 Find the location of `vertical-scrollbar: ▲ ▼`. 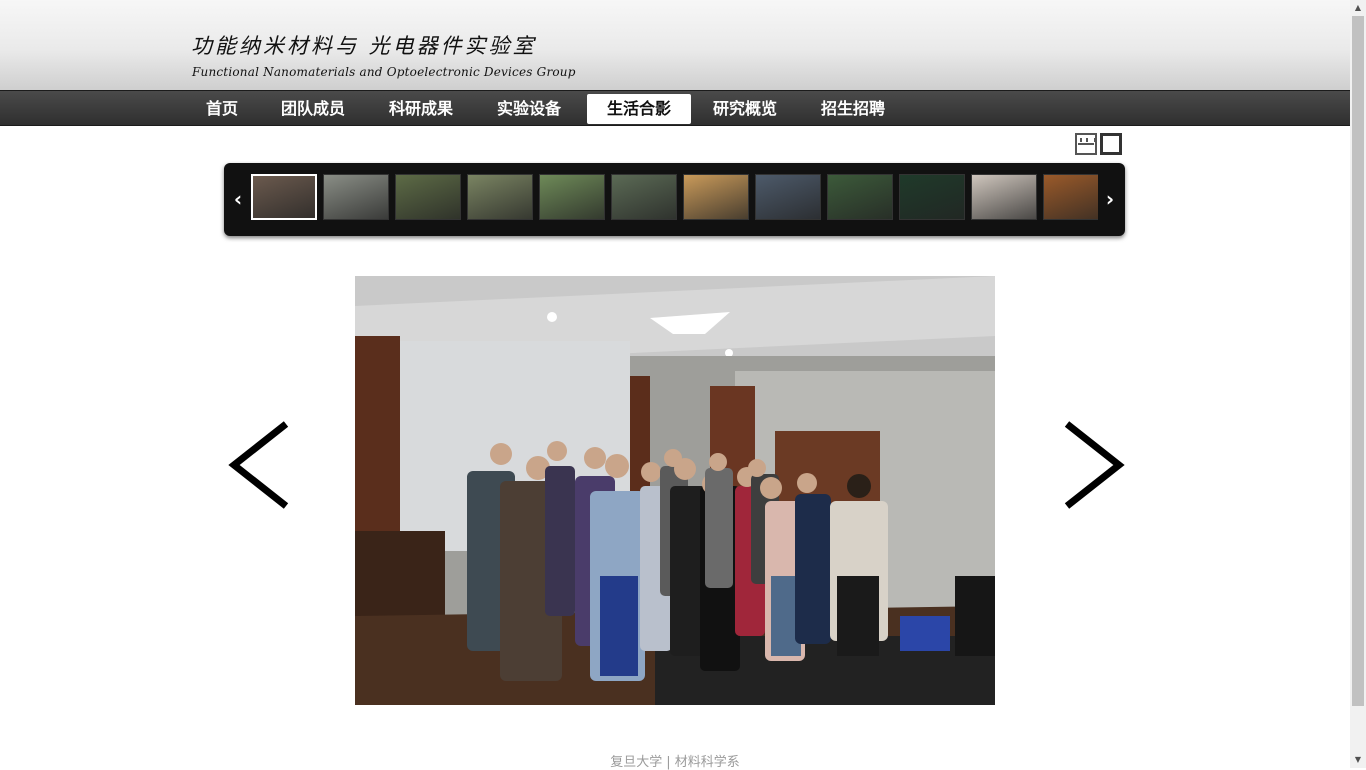

vertical-scrollbar: ▲ ▼ is located at coordinates (1358, 384).